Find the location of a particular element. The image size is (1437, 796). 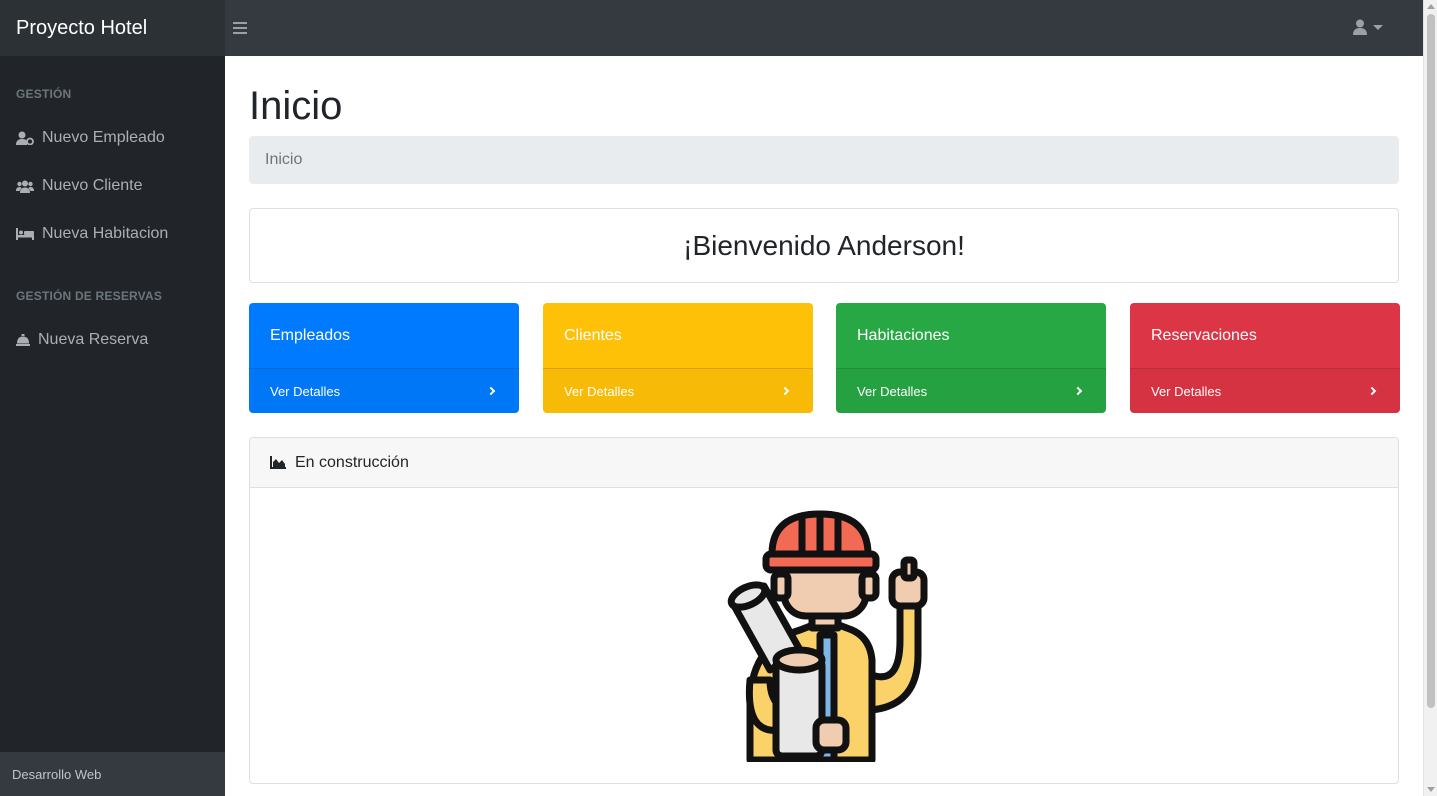

welcome-card: ¡Bienvenido Anderson! is located at coordinates (824, 245).